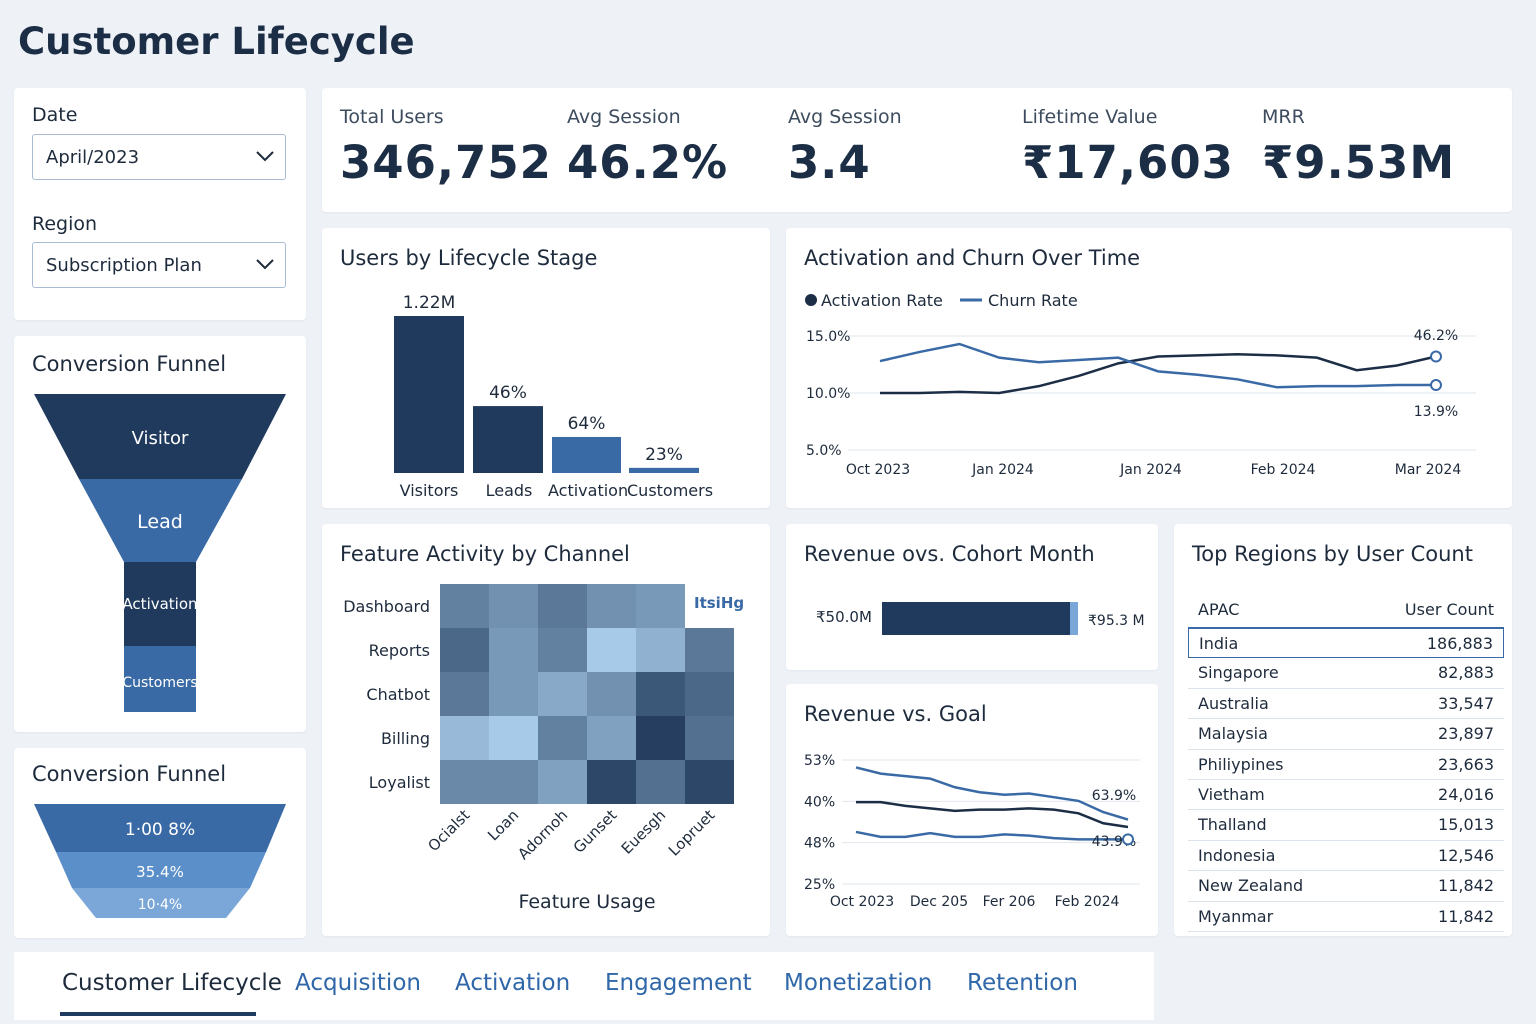  What do you see at coordinates (512, 983) in the screenshot?
I see `tab-activation: Activation` at bounding box center [512, 983].